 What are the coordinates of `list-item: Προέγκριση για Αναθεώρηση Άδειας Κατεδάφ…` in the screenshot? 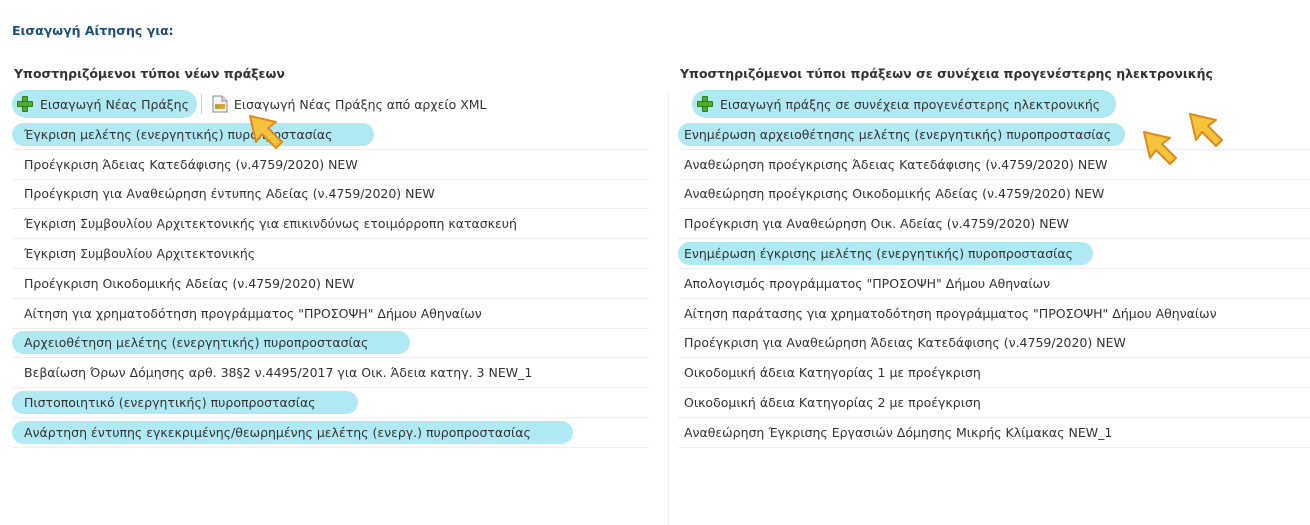 It's located at (994, 344).